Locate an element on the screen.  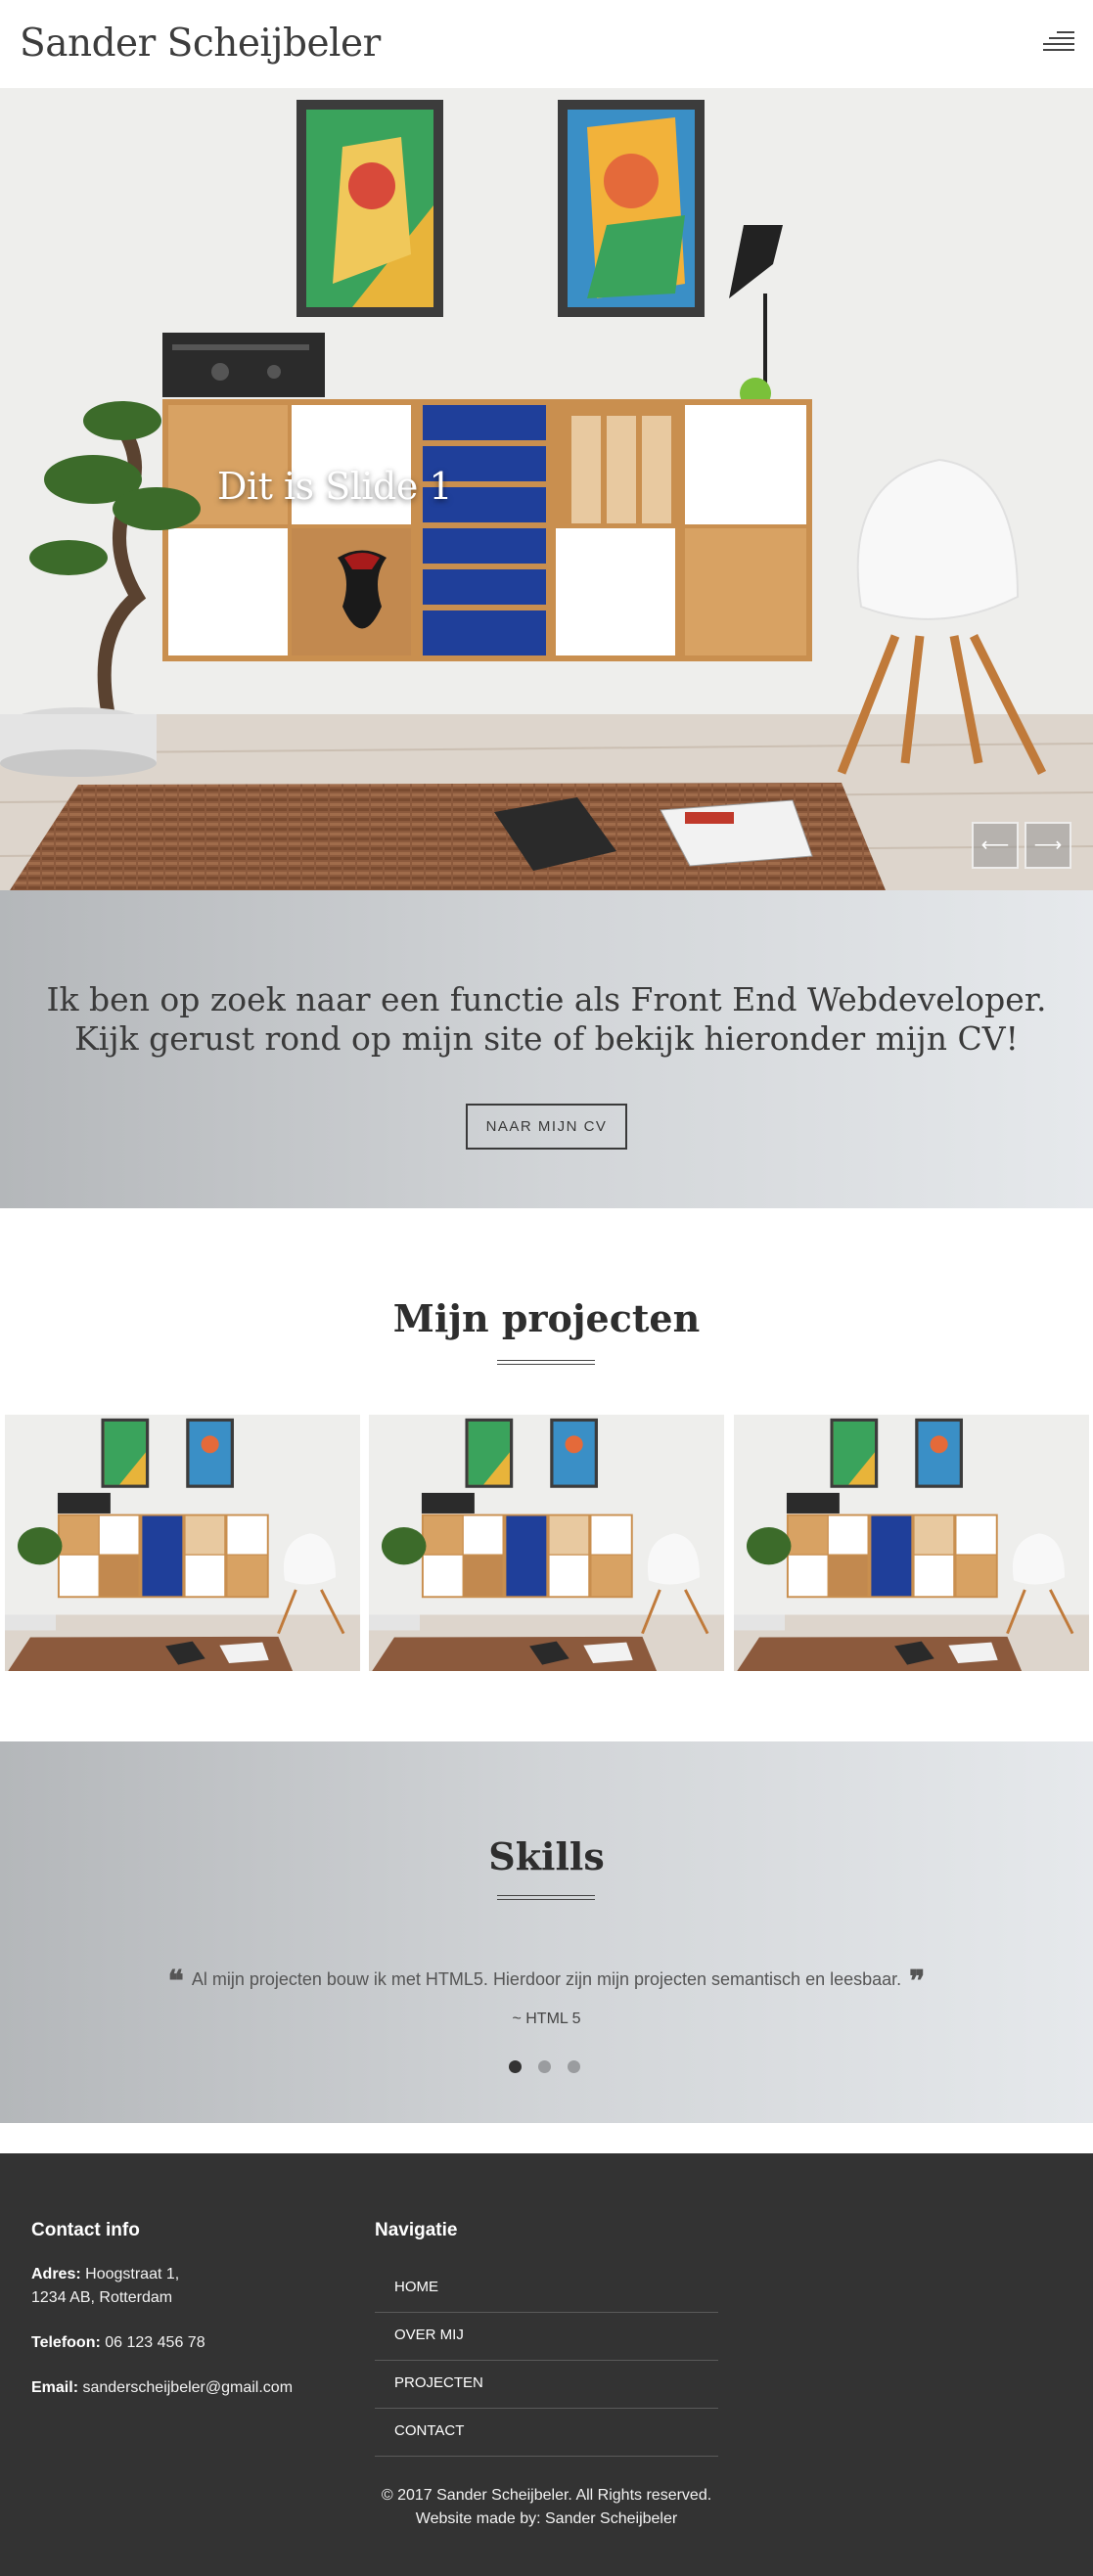
slider-next-button: ⟶ is located at coordinates (1048, 845).